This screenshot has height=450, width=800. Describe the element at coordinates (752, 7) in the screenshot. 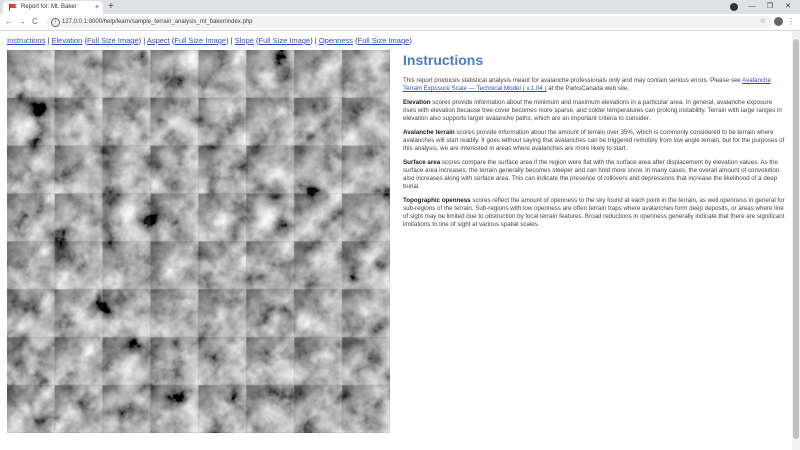

I see `minimize-button: —` at that location.